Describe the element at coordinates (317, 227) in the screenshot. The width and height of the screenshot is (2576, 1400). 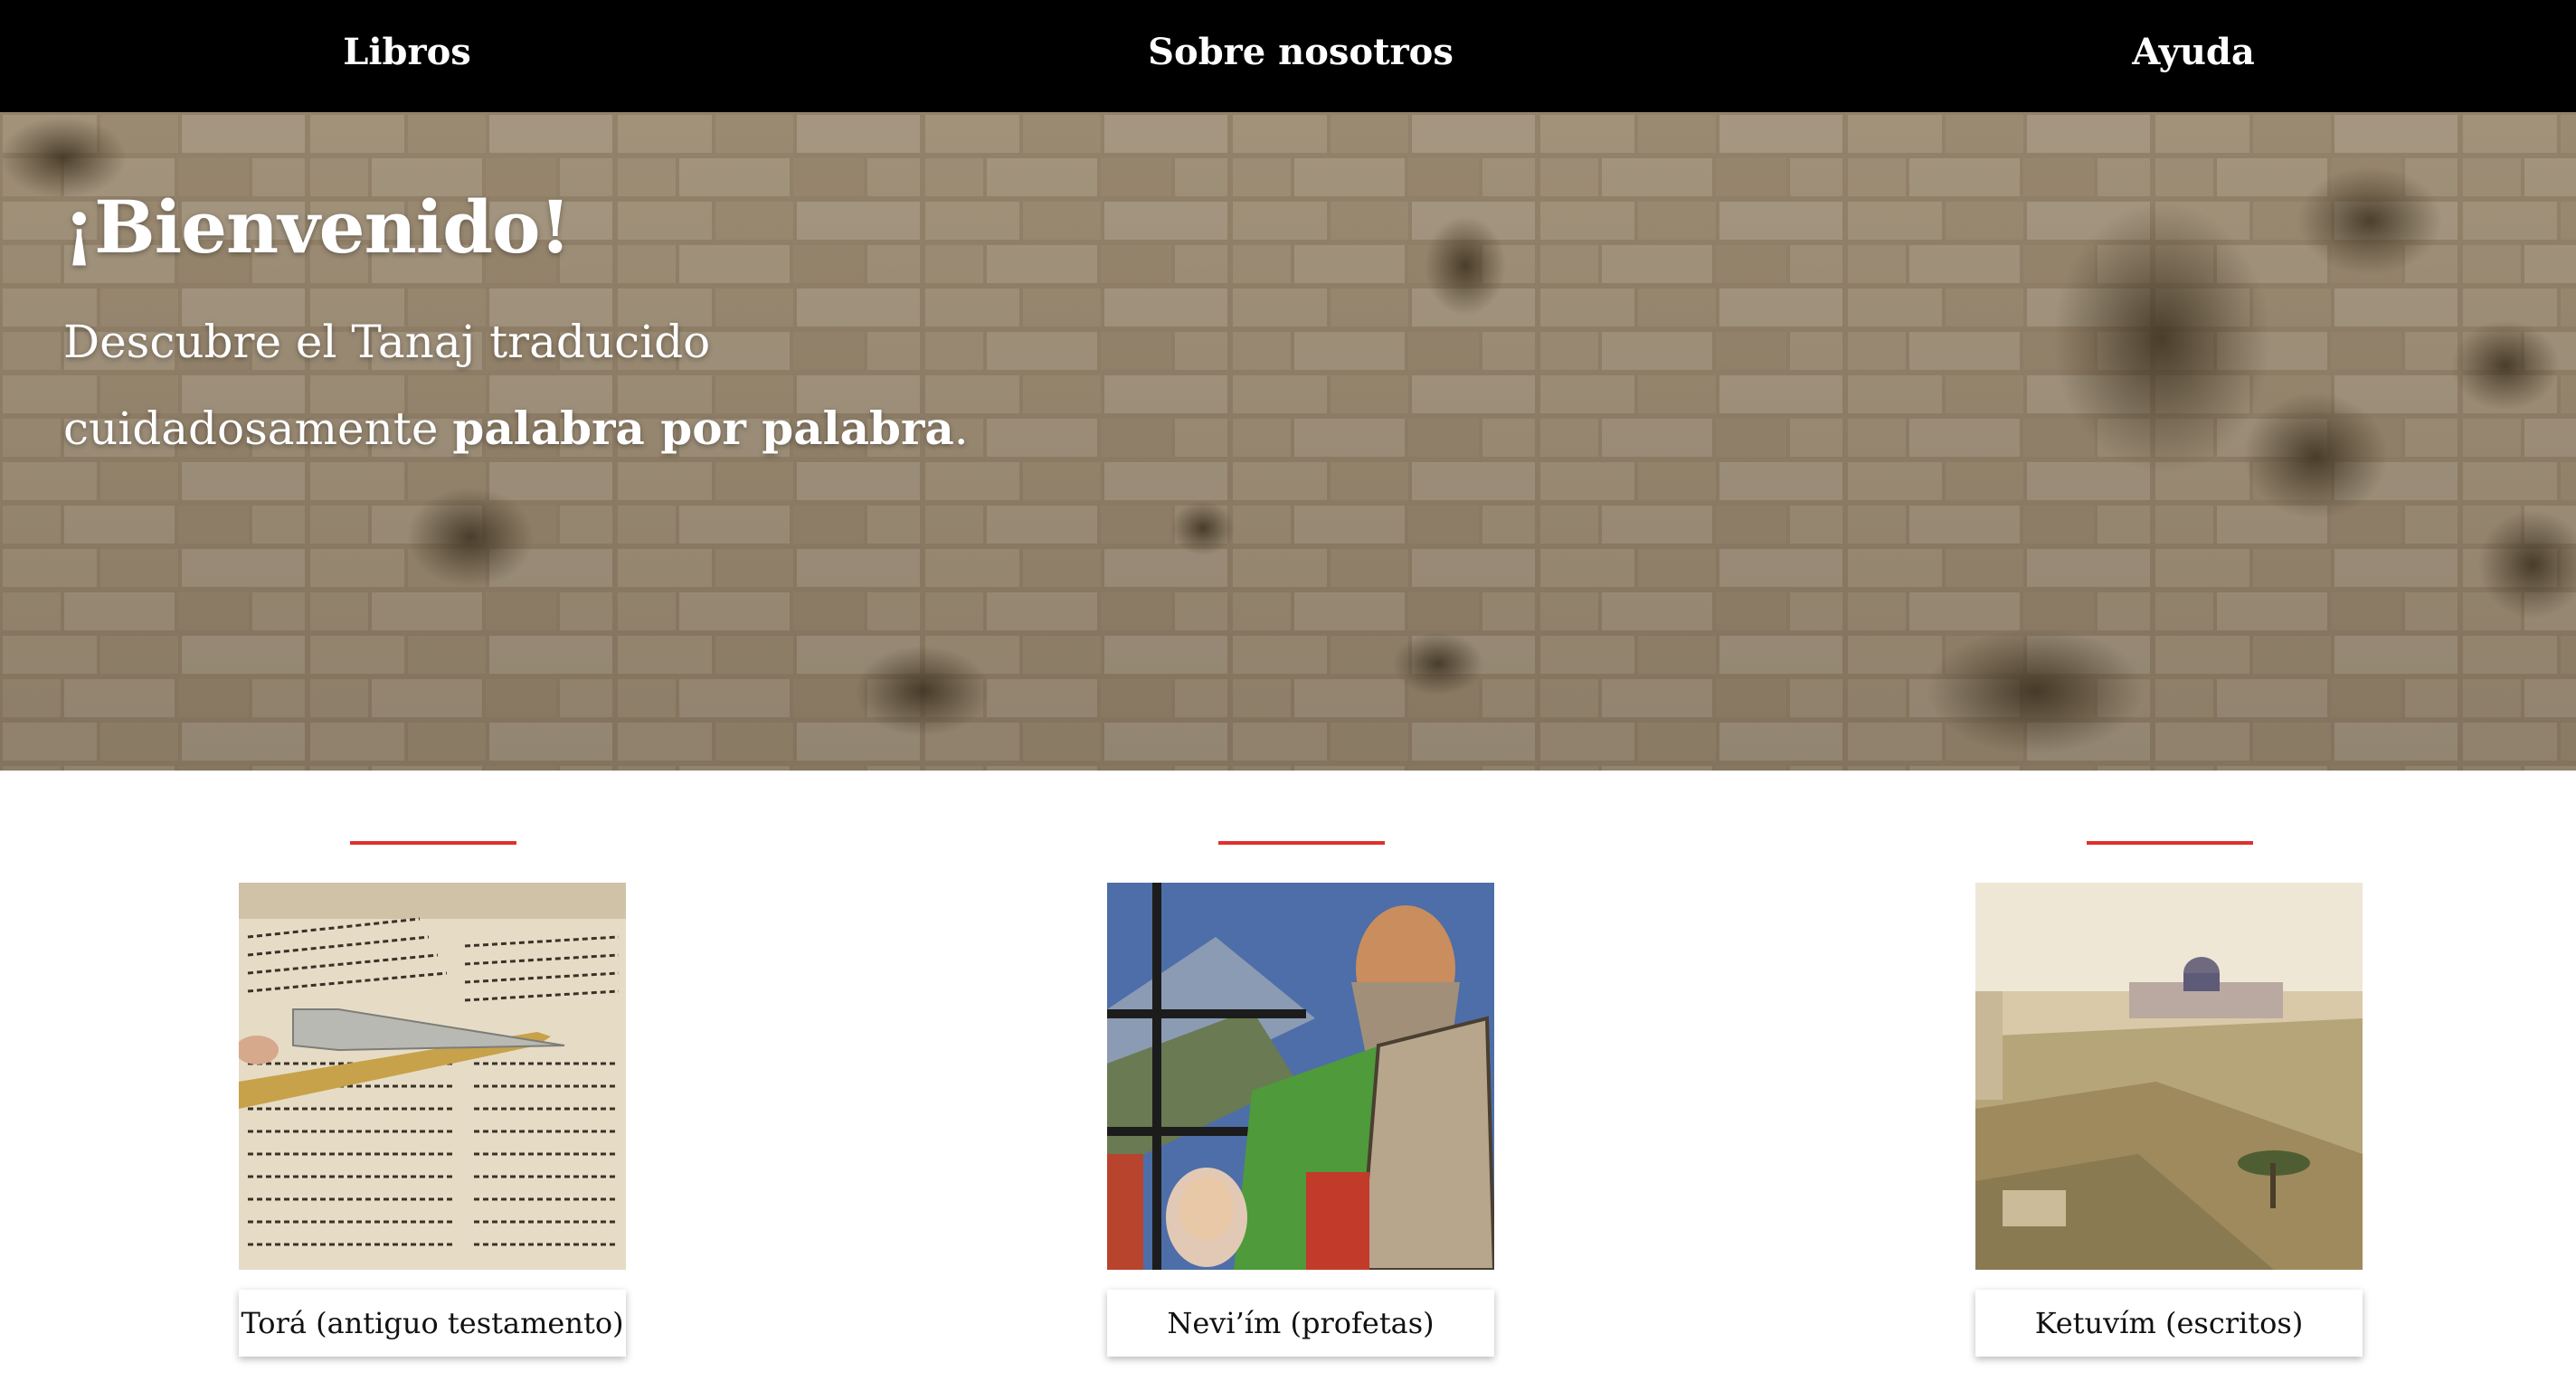
I see `hero-title: ¡Bienvenido!` at that location.